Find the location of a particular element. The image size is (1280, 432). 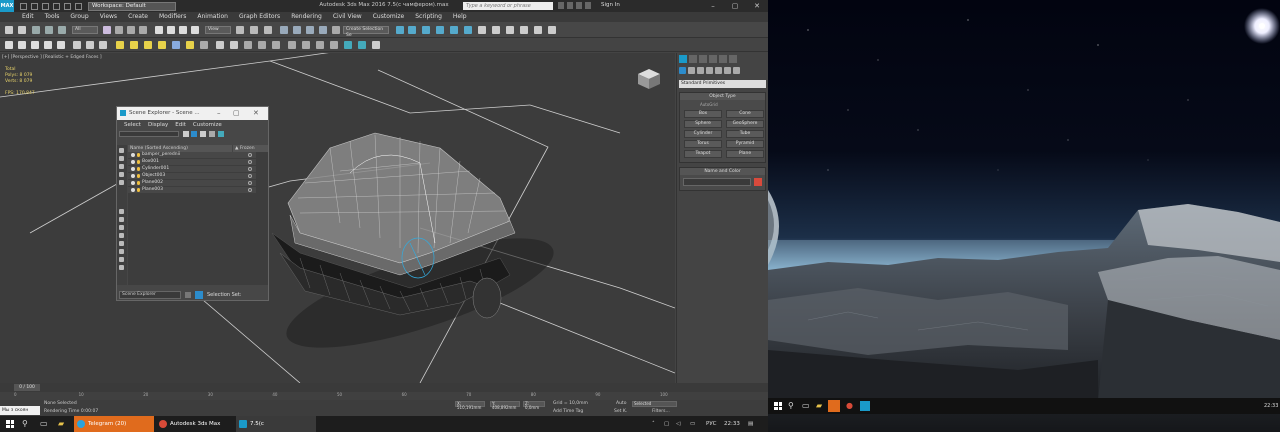

user-icon is located at coordinates (588, 5).